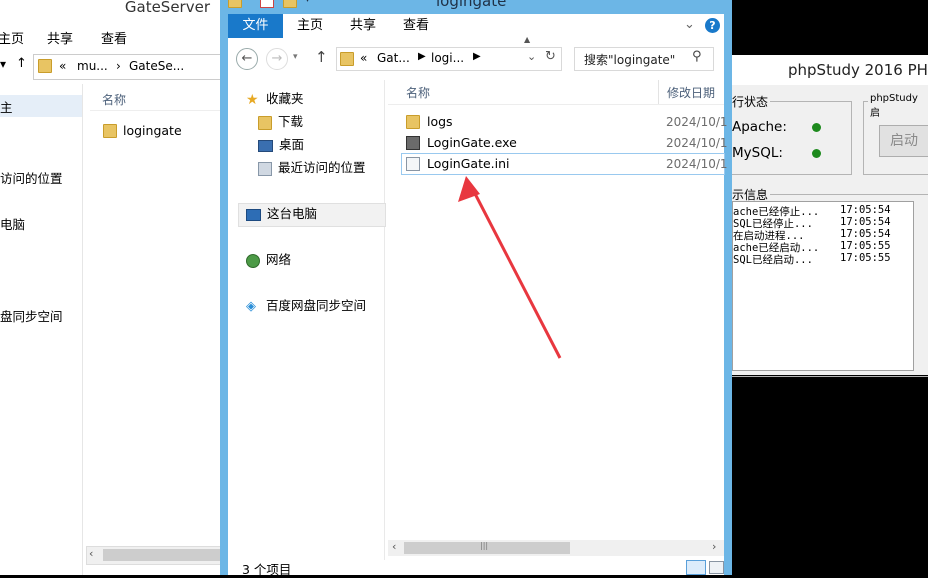  I want to click on chevron-down-icon: ▾, so click(307, 2).